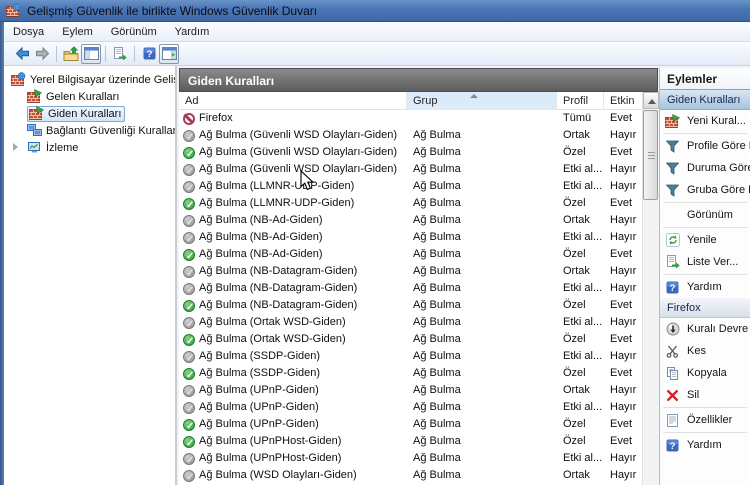 The height and width of the screenshot is (485, 750). Describe the element at coordinates (42, 54) in the screenshot. I see `forward-button` at that location.